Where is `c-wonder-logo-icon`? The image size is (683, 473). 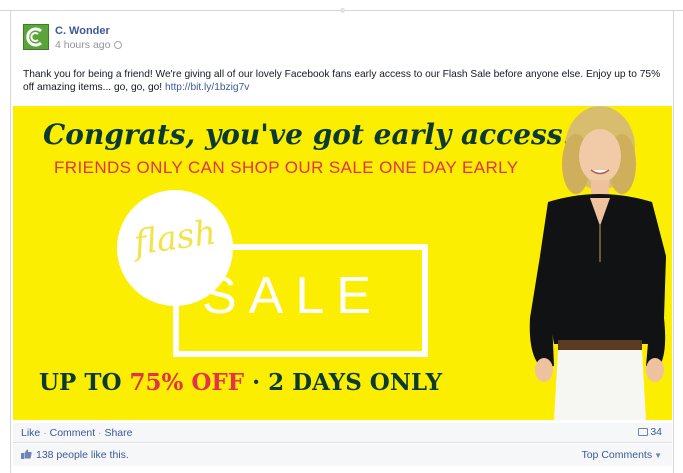 c-wonder-logo-icon is located at coordinates (36, 37).